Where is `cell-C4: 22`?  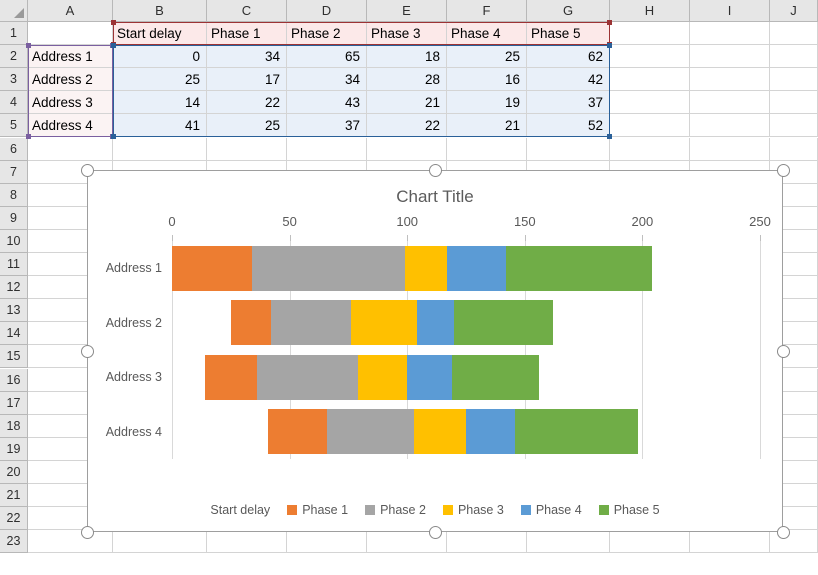 cell-C4: 22 is located at coordinates (247, 103).